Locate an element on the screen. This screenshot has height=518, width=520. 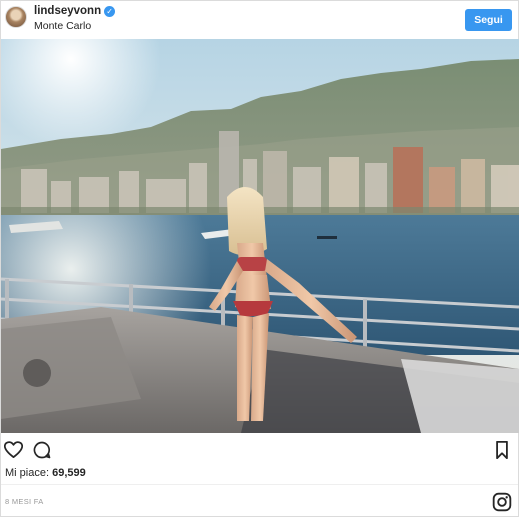
instagram-logo-icon is located at coordinates (502, 502).